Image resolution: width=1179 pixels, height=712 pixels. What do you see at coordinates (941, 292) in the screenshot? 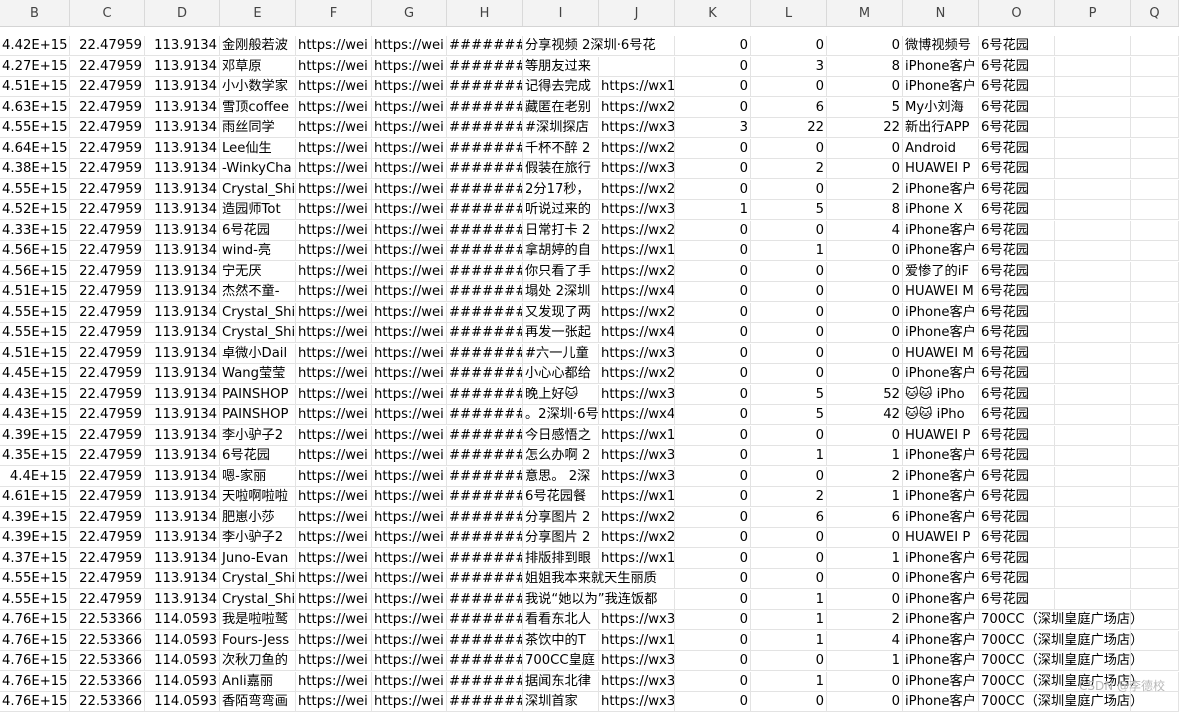
I see `cell-n: HUAWEI M` at bounding box center [941, 292].